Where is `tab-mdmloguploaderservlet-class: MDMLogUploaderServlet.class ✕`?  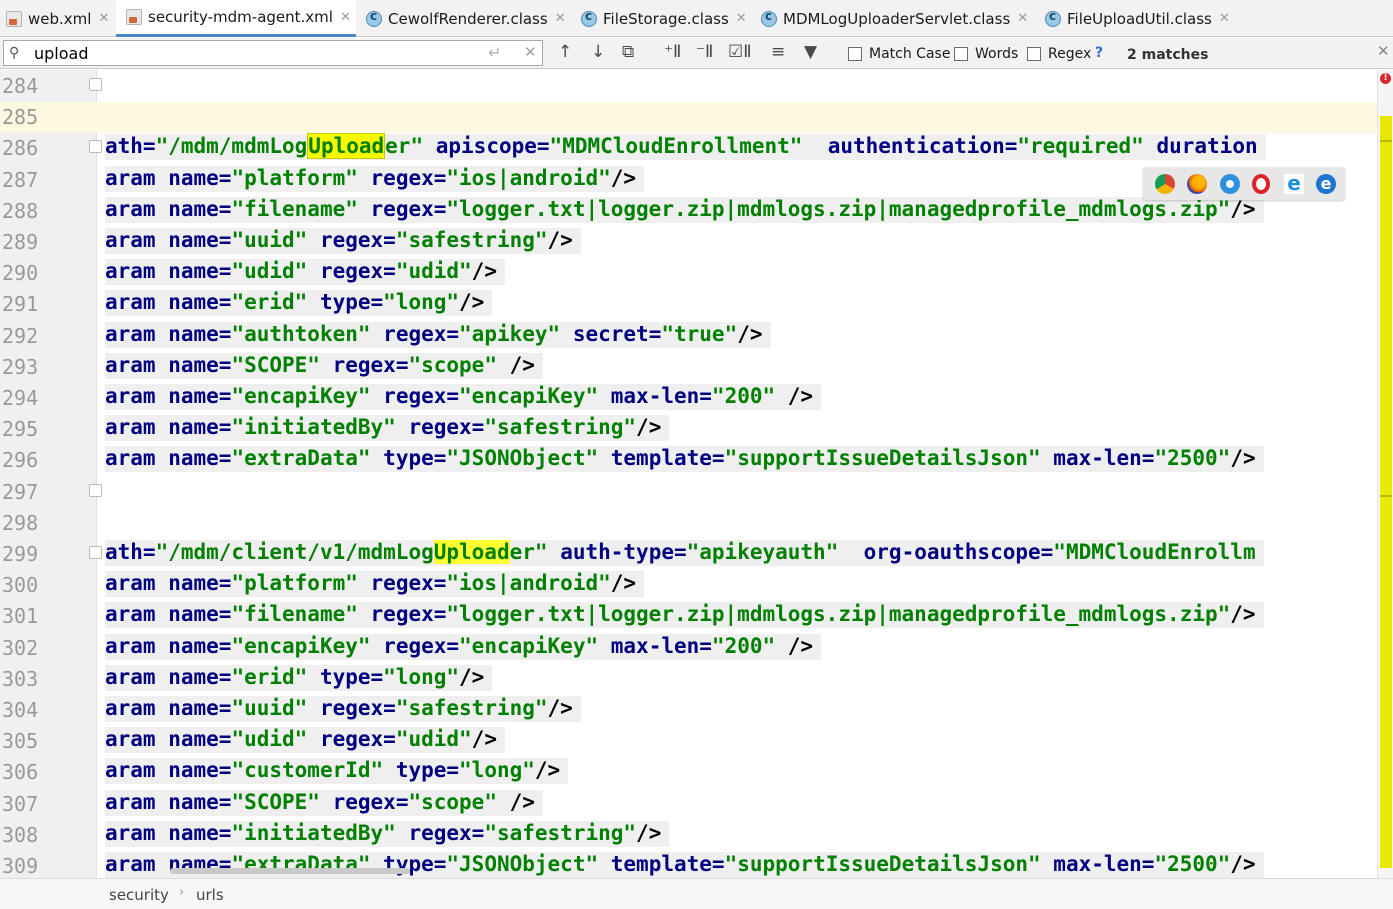 tab-mdmloguploaderservlet-class: MDMLogUploaderServlet.class ✕ is located at coordinates (894, 18).